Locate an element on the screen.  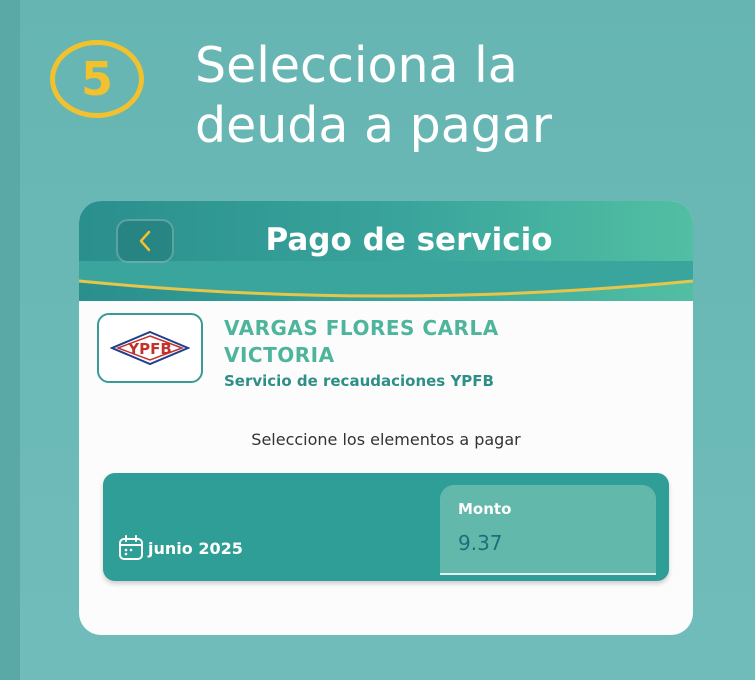
chevron-left-icon is located at coordinates (145, 241).